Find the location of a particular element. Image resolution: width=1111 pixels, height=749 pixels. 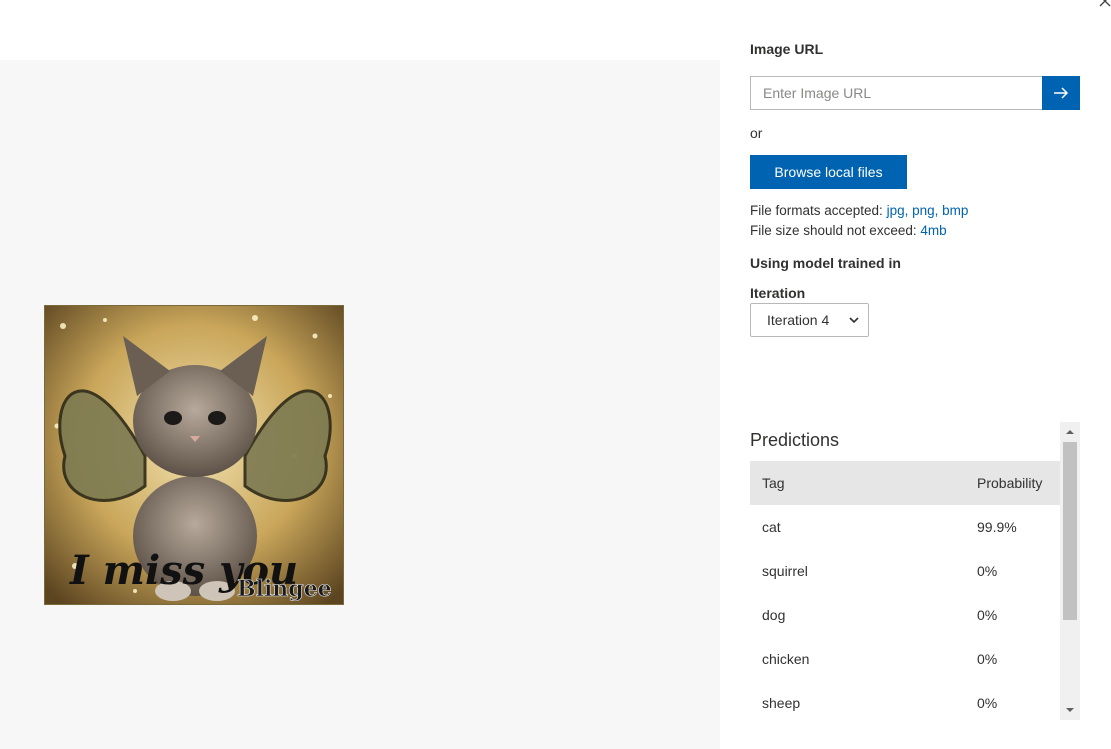

tag-cell: sheep is located at coordinates (781, 703).